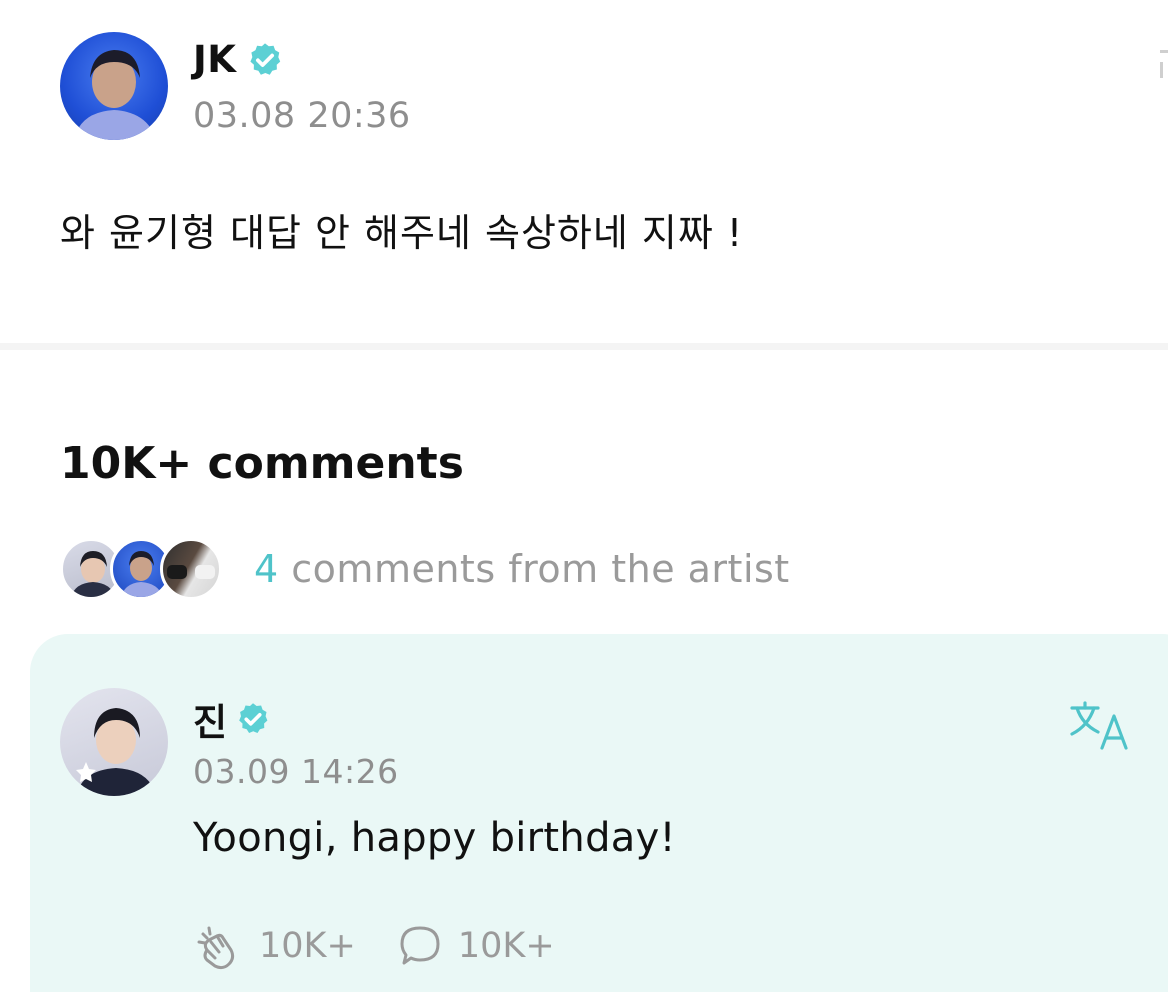  What do you see at coordinates (191, 569) in the screenshot?
I see `artist-avatar` at bounding box center [191, 569].